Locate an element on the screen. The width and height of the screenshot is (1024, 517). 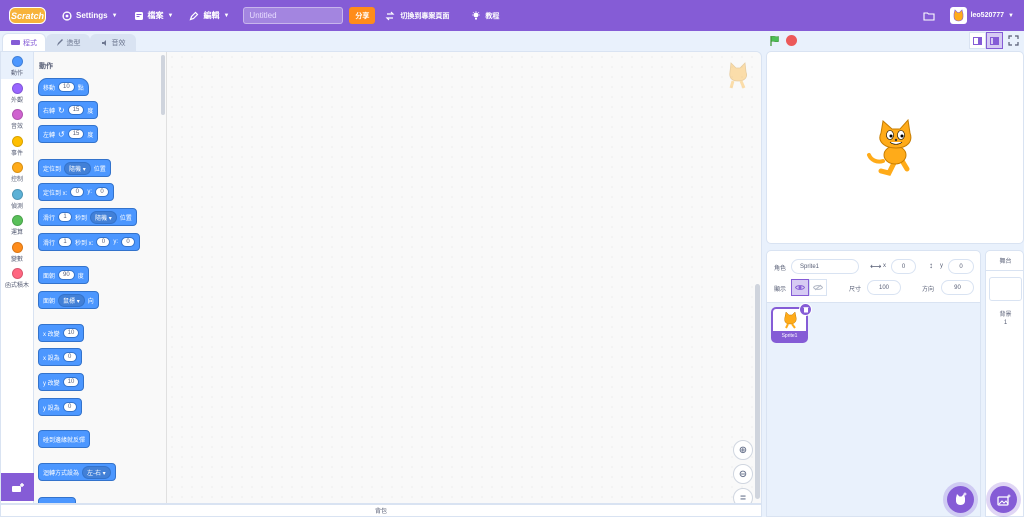
block-number-input: 90 is located at coordinates (66, 275).